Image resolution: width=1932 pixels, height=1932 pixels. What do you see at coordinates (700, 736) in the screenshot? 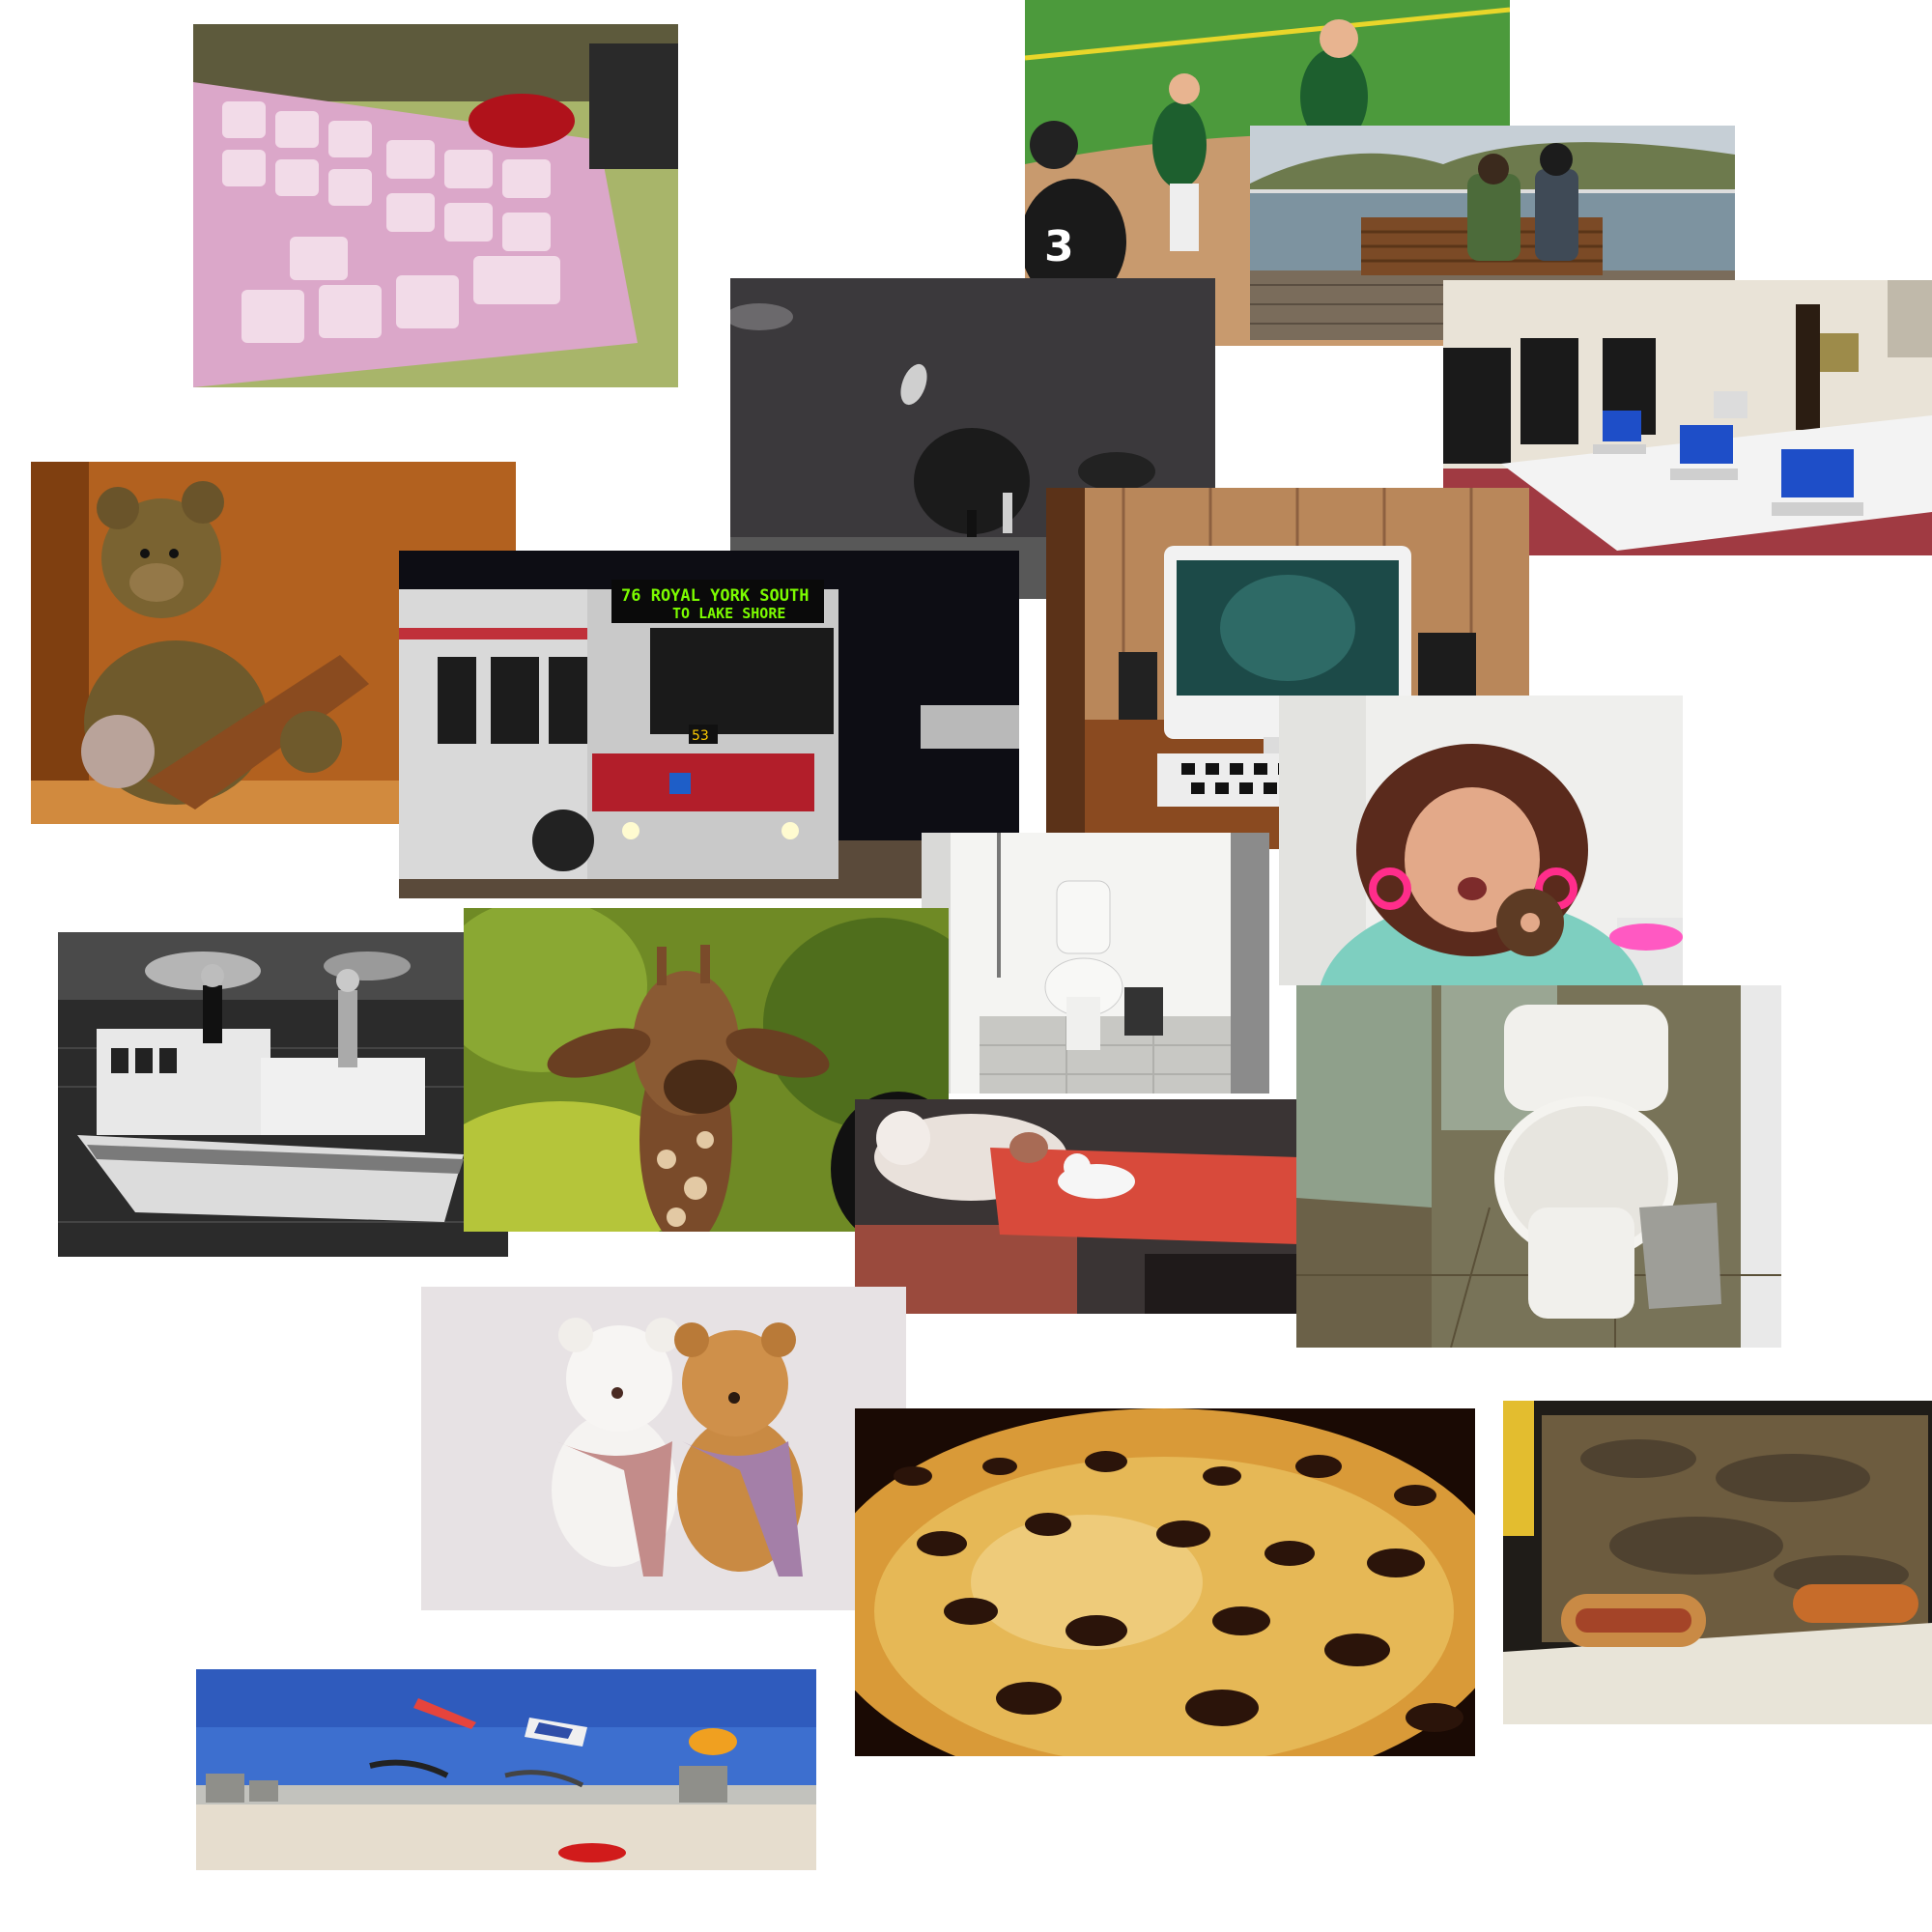
I see `route-badge: 53` at bounding box center [700, 736].